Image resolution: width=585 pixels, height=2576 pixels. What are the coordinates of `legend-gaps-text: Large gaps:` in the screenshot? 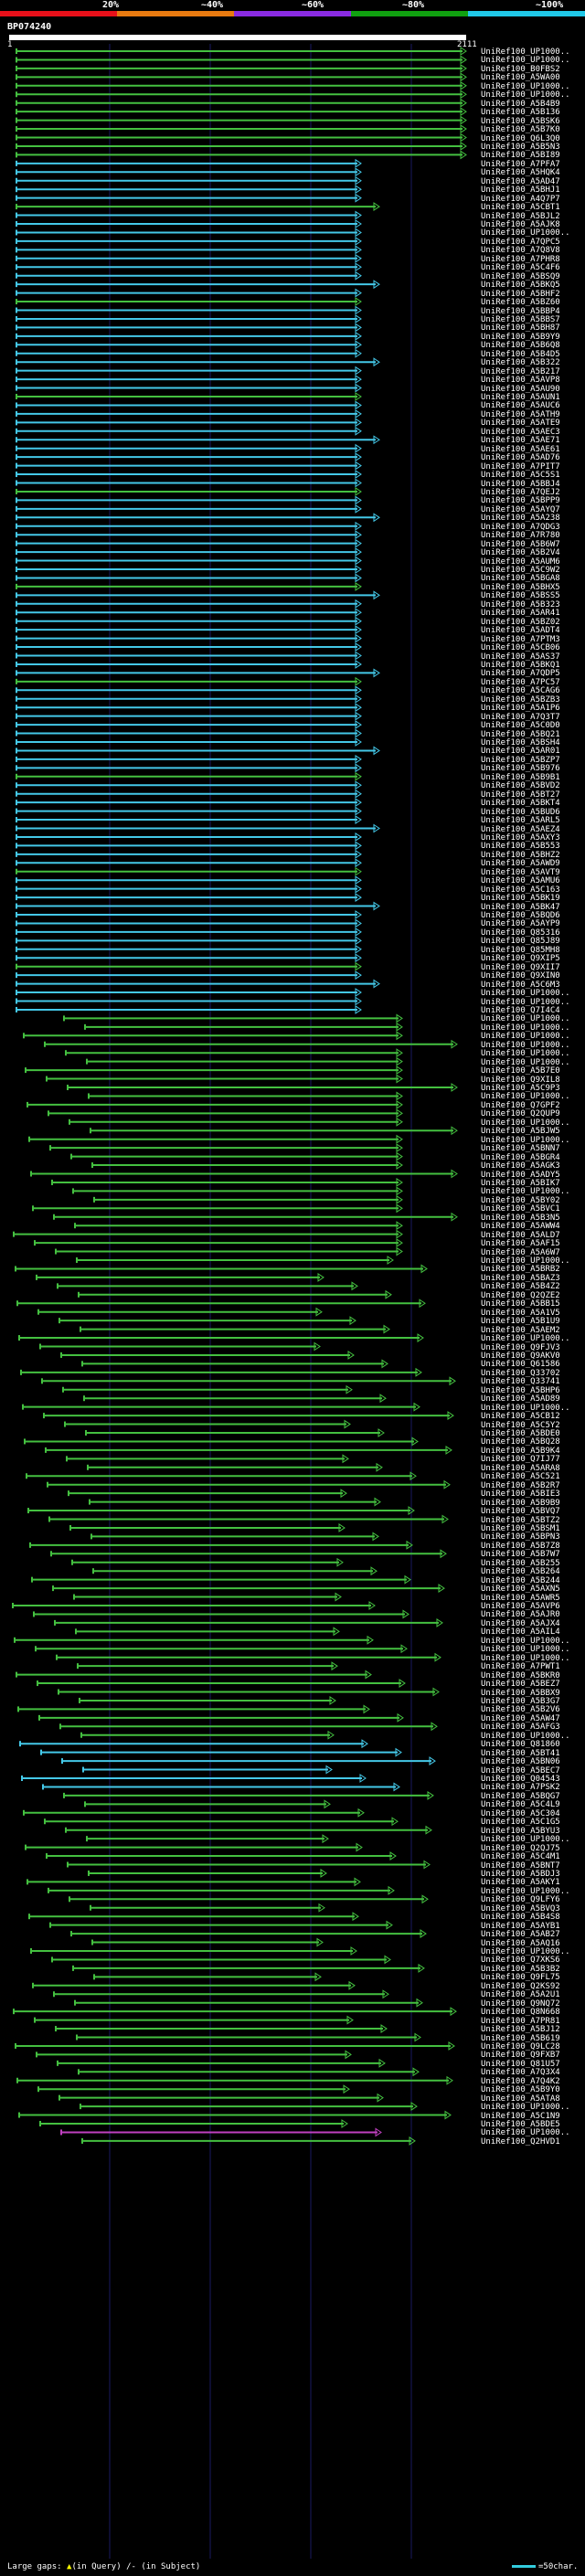 It's located at (34, 2566).